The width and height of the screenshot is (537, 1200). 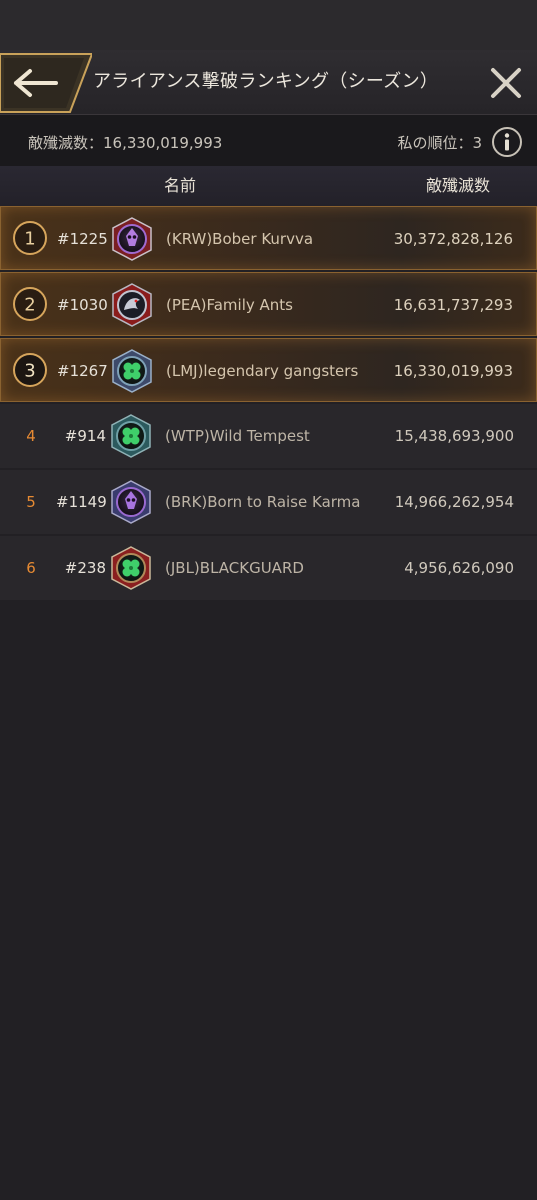 What do you see at coordinates (439, 143) in the screenshot?
I see `my-rank-label: 私の順位：3` at bounding box center [439, 143].